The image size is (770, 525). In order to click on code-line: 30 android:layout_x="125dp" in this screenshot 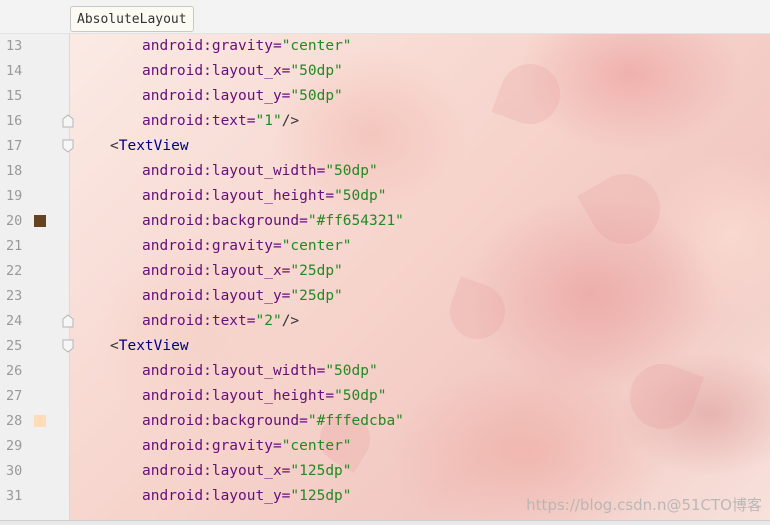, I will do `click(385, 471)`.